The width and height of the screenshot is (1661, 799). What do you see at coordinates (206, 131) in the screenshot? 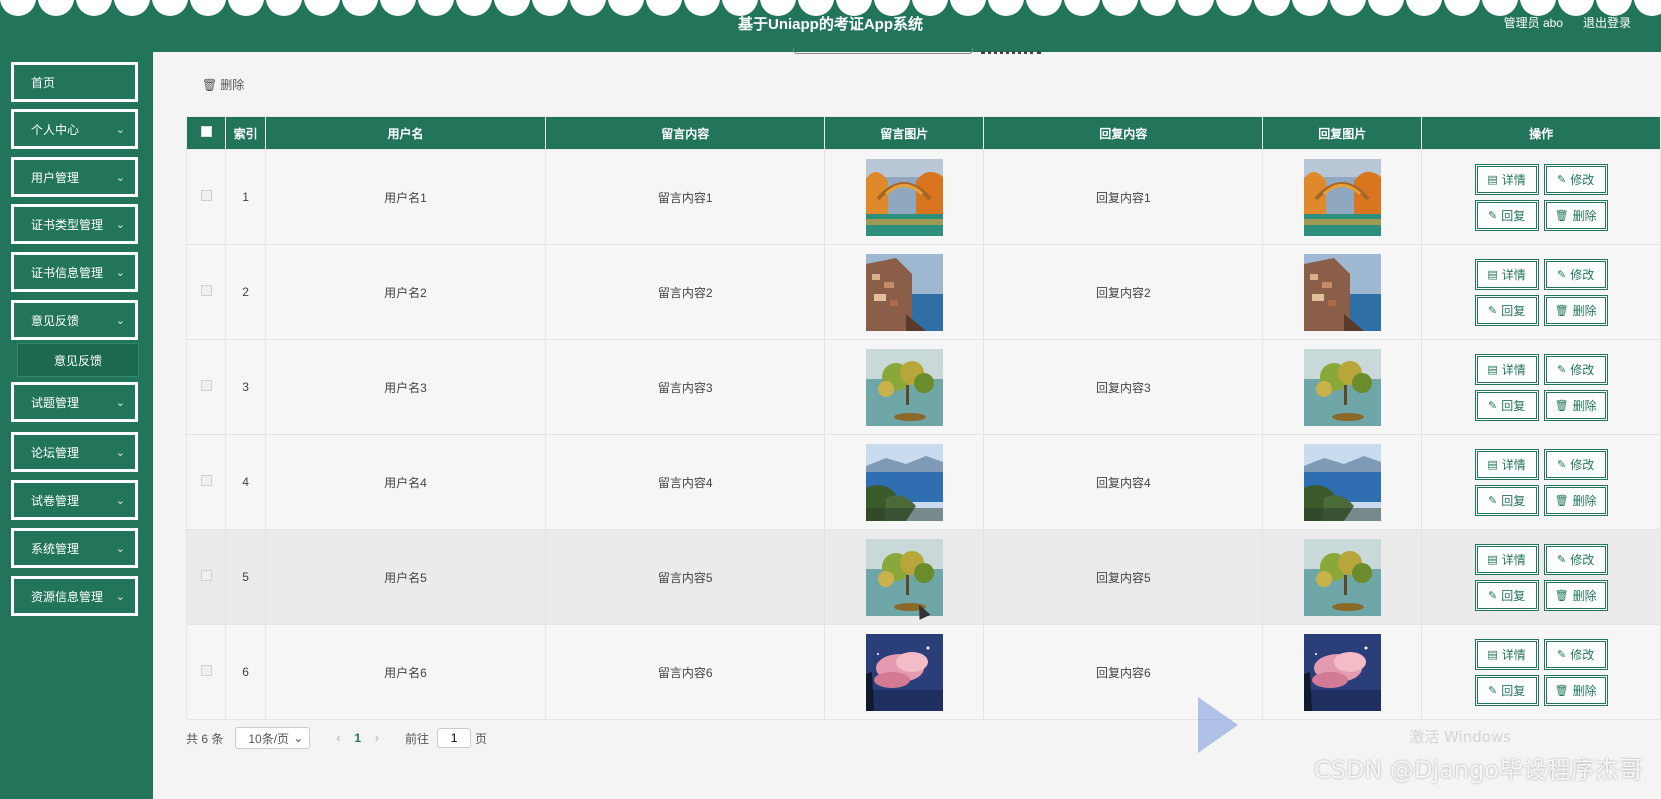
I see `select-all-checkbox` at bounding box center [206, 131].